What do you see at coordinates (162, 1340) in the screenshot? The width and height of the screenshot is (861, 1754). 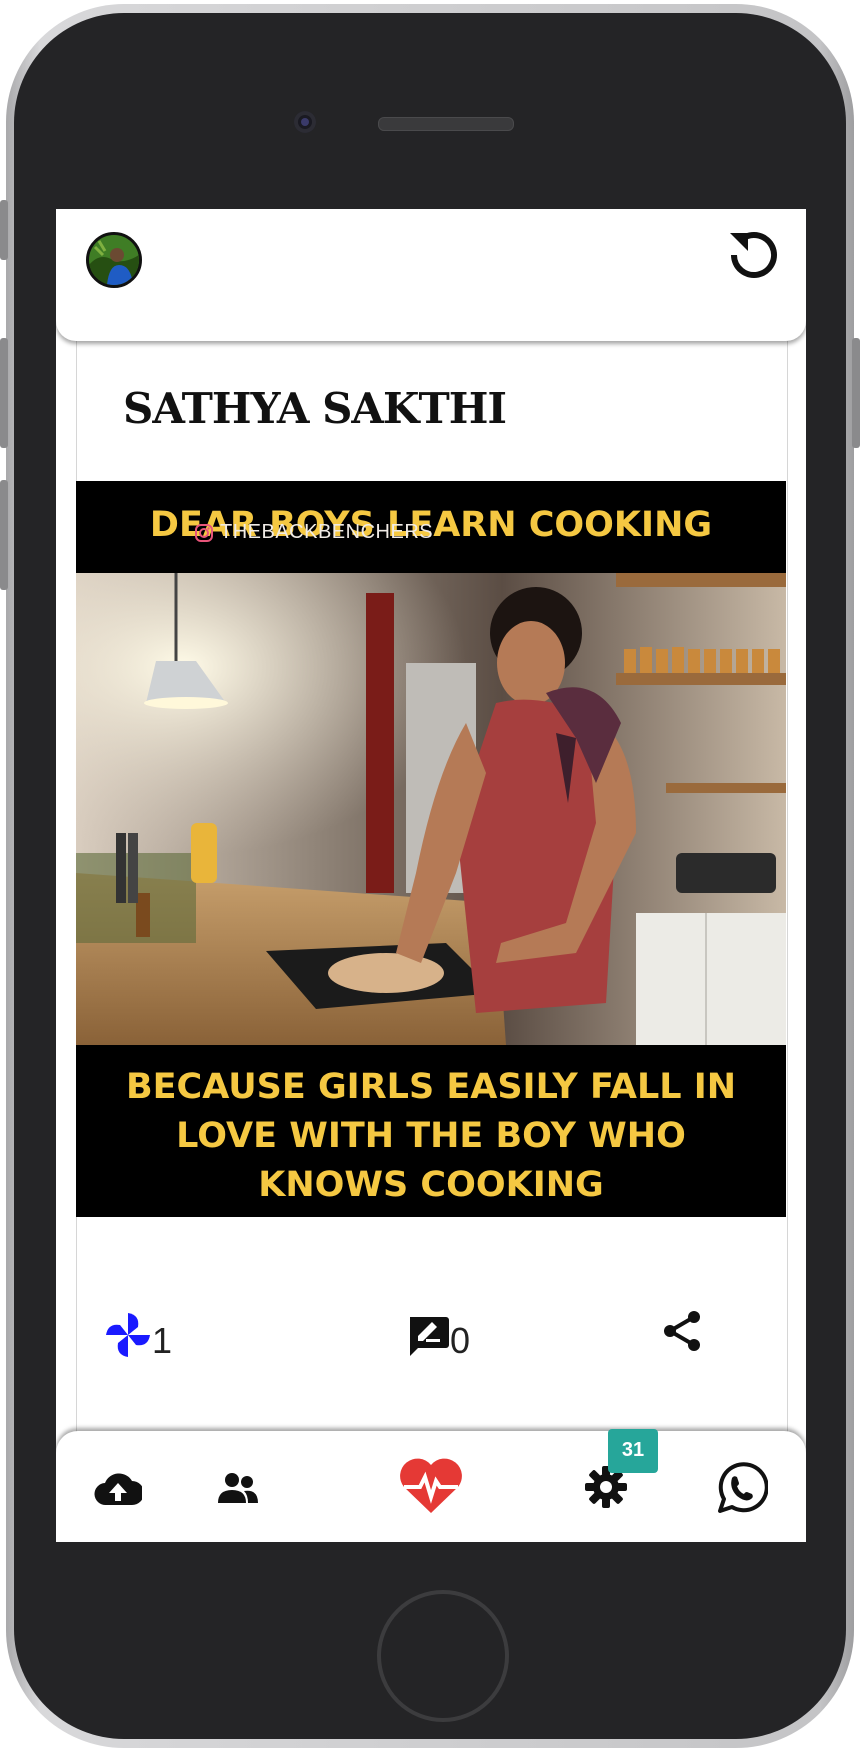 I see `like-count: 1` at bounding box center [162, 1340].